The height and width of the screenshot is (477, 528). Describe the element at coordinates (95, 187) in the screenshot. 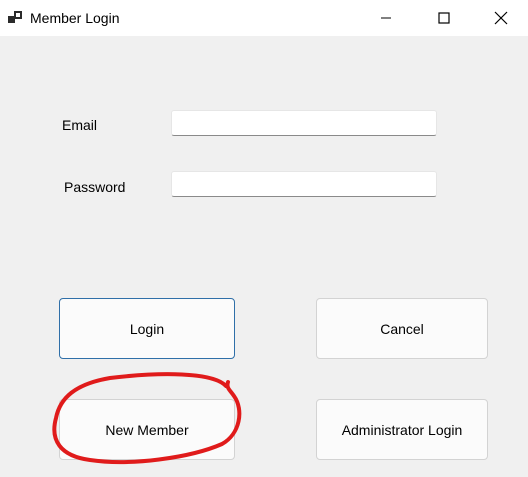

I see `password-label: Password` at that location.